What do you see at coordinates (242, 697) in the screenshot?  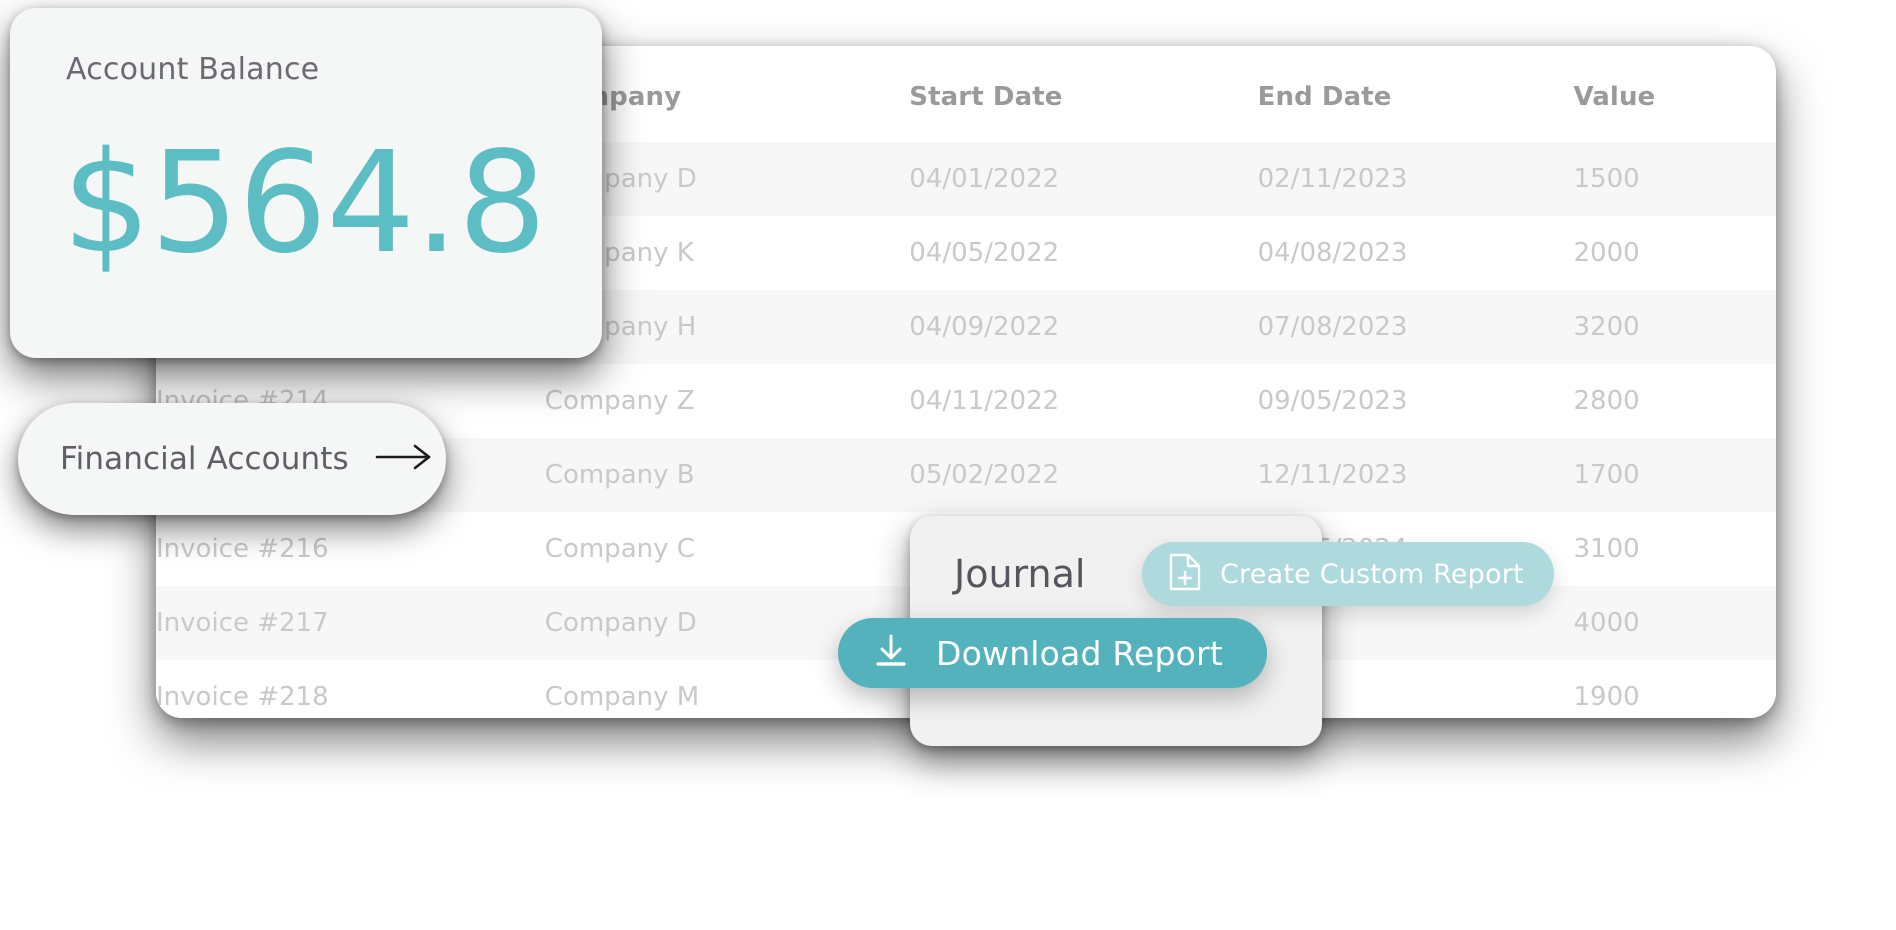 I see `cell-invoice: Invoice #218` at bounding box center [242, 697].